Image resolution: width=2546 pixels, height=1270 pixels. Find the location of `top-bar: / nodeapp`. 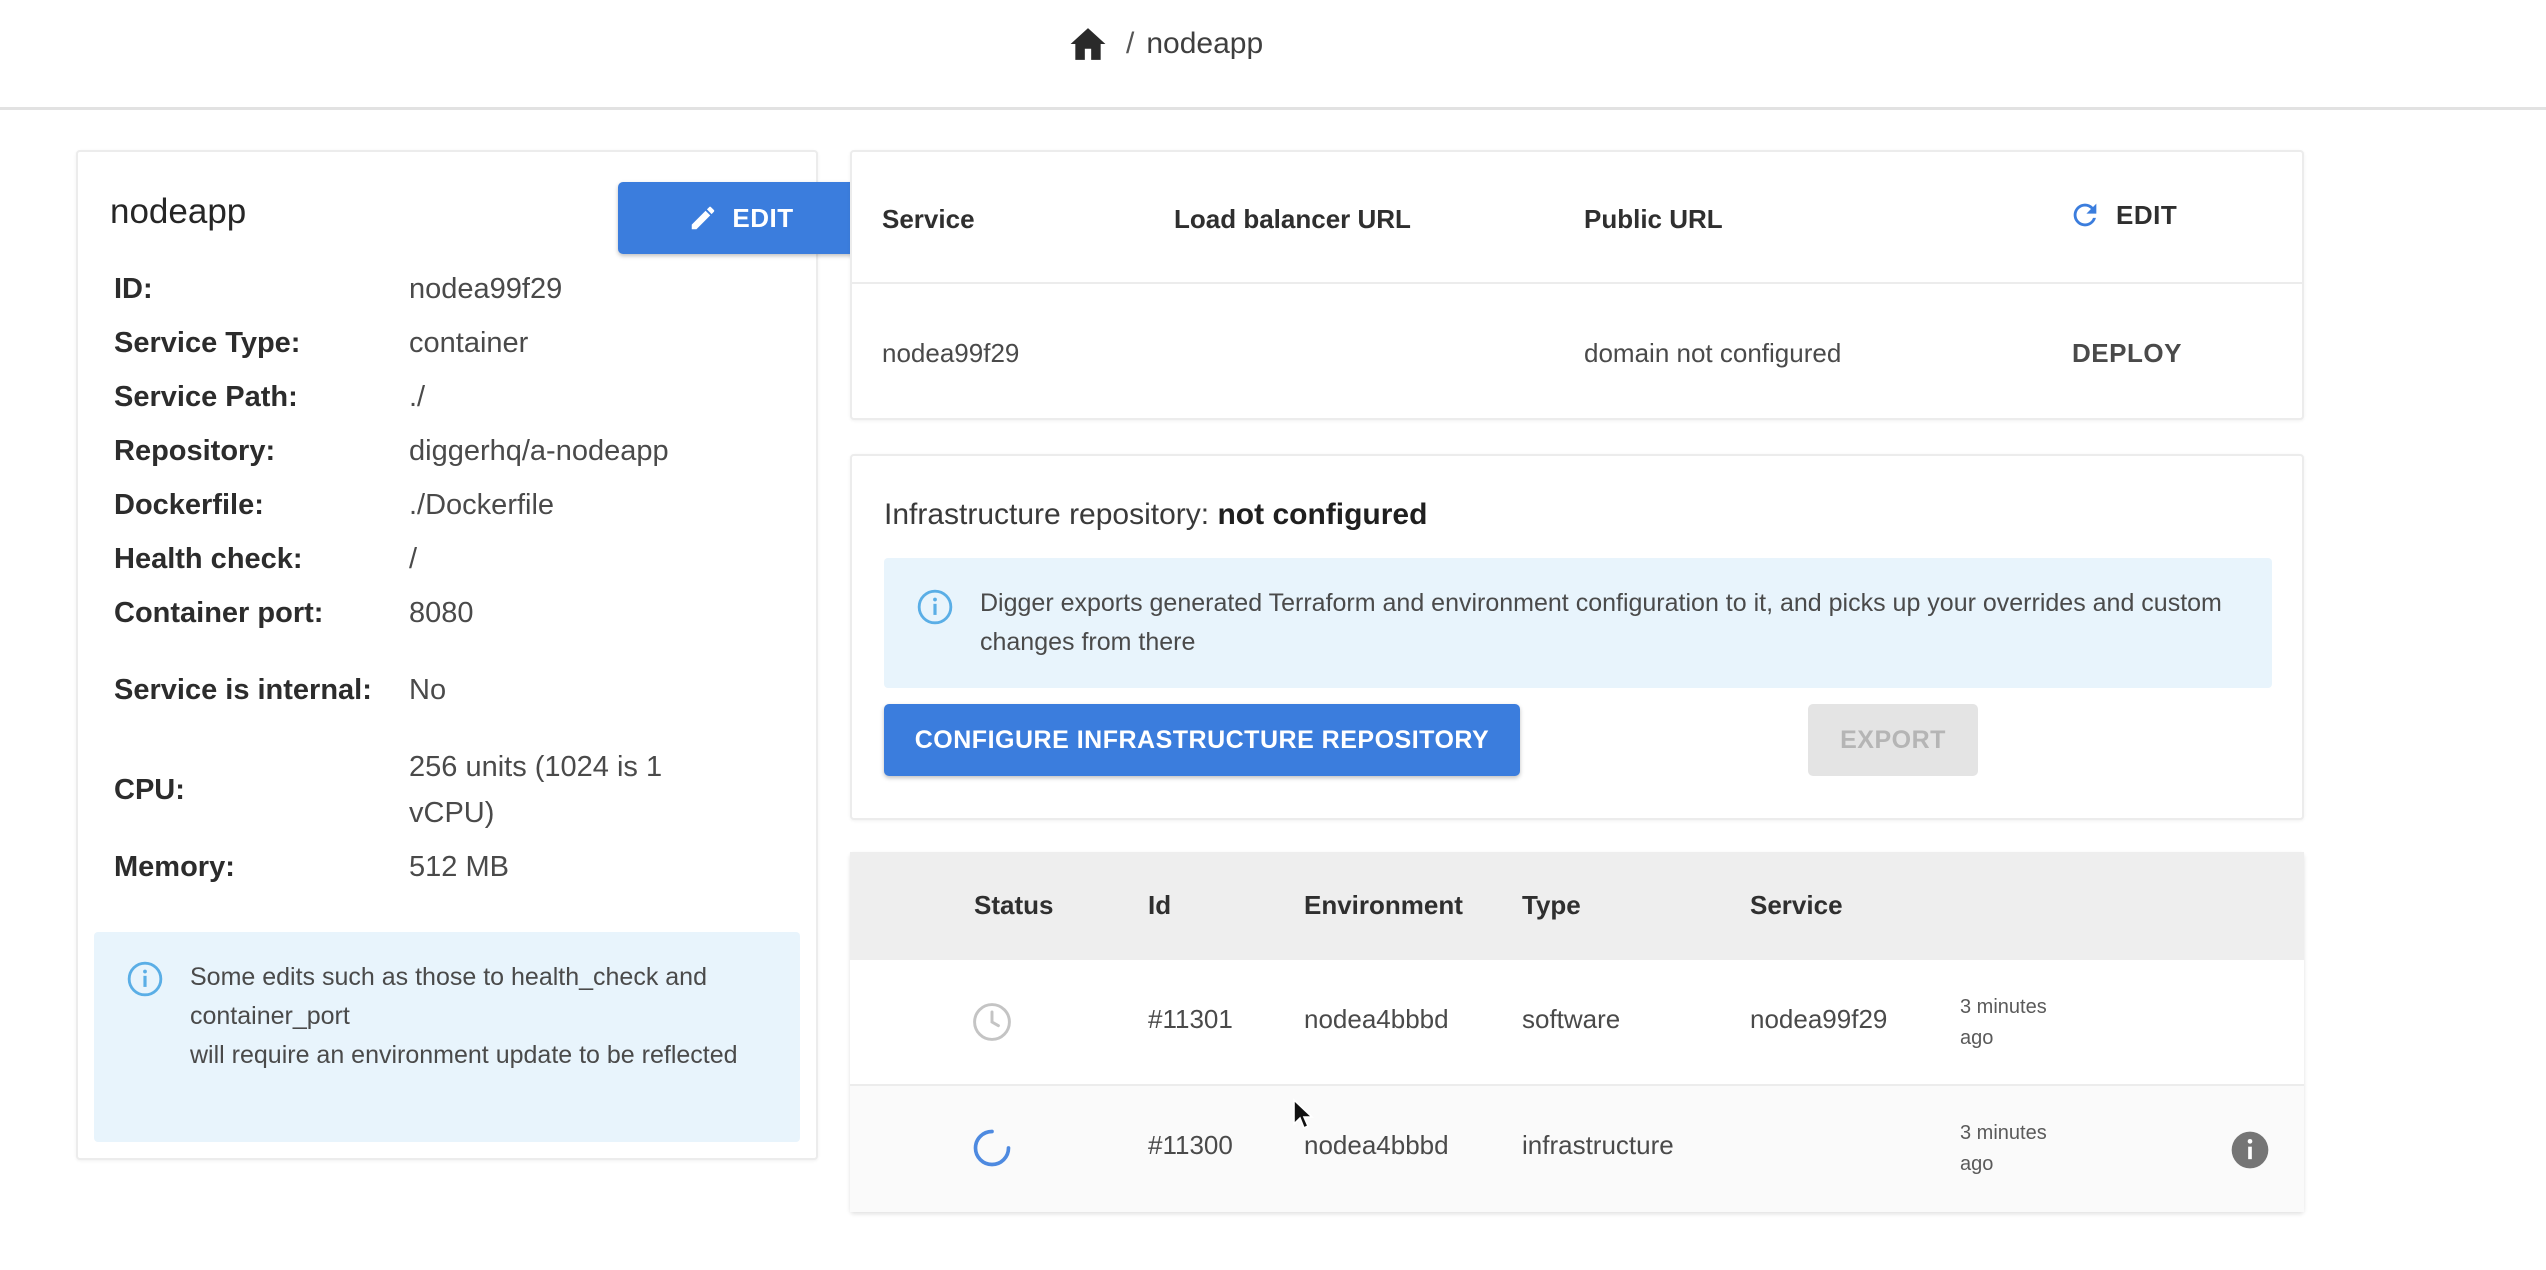

top-bar: / nodeapp is located at coordinates (1273, 55).